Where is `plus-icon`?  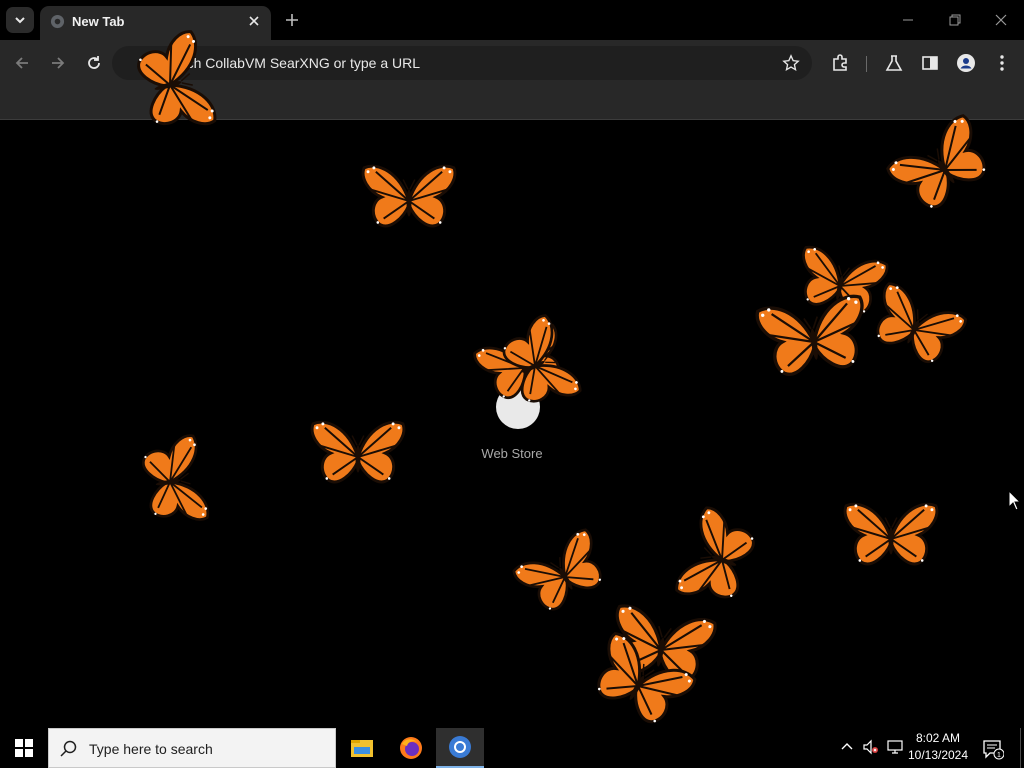 plus-icon is located at coordinates (292, 20).